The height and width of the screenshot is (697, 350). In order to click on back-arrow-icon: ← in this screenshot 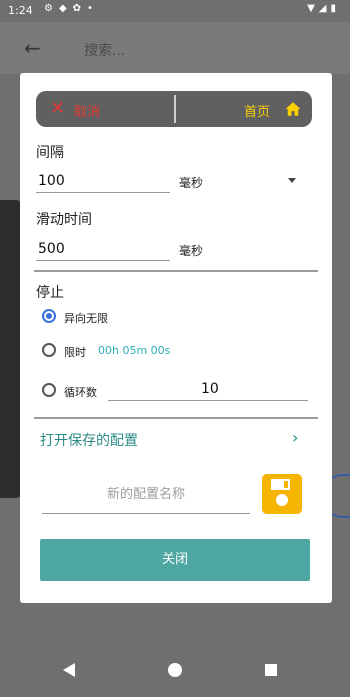, I will do `click(32, 48)`.